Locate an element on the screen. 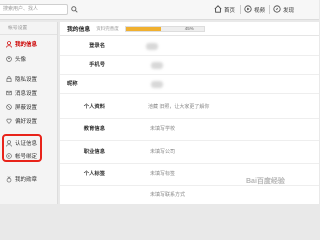 Image resolution: width=320 pixels, height=240 pixels. sidebar-item-privacy: 隐私设置 is located at coordinates (29, 79).